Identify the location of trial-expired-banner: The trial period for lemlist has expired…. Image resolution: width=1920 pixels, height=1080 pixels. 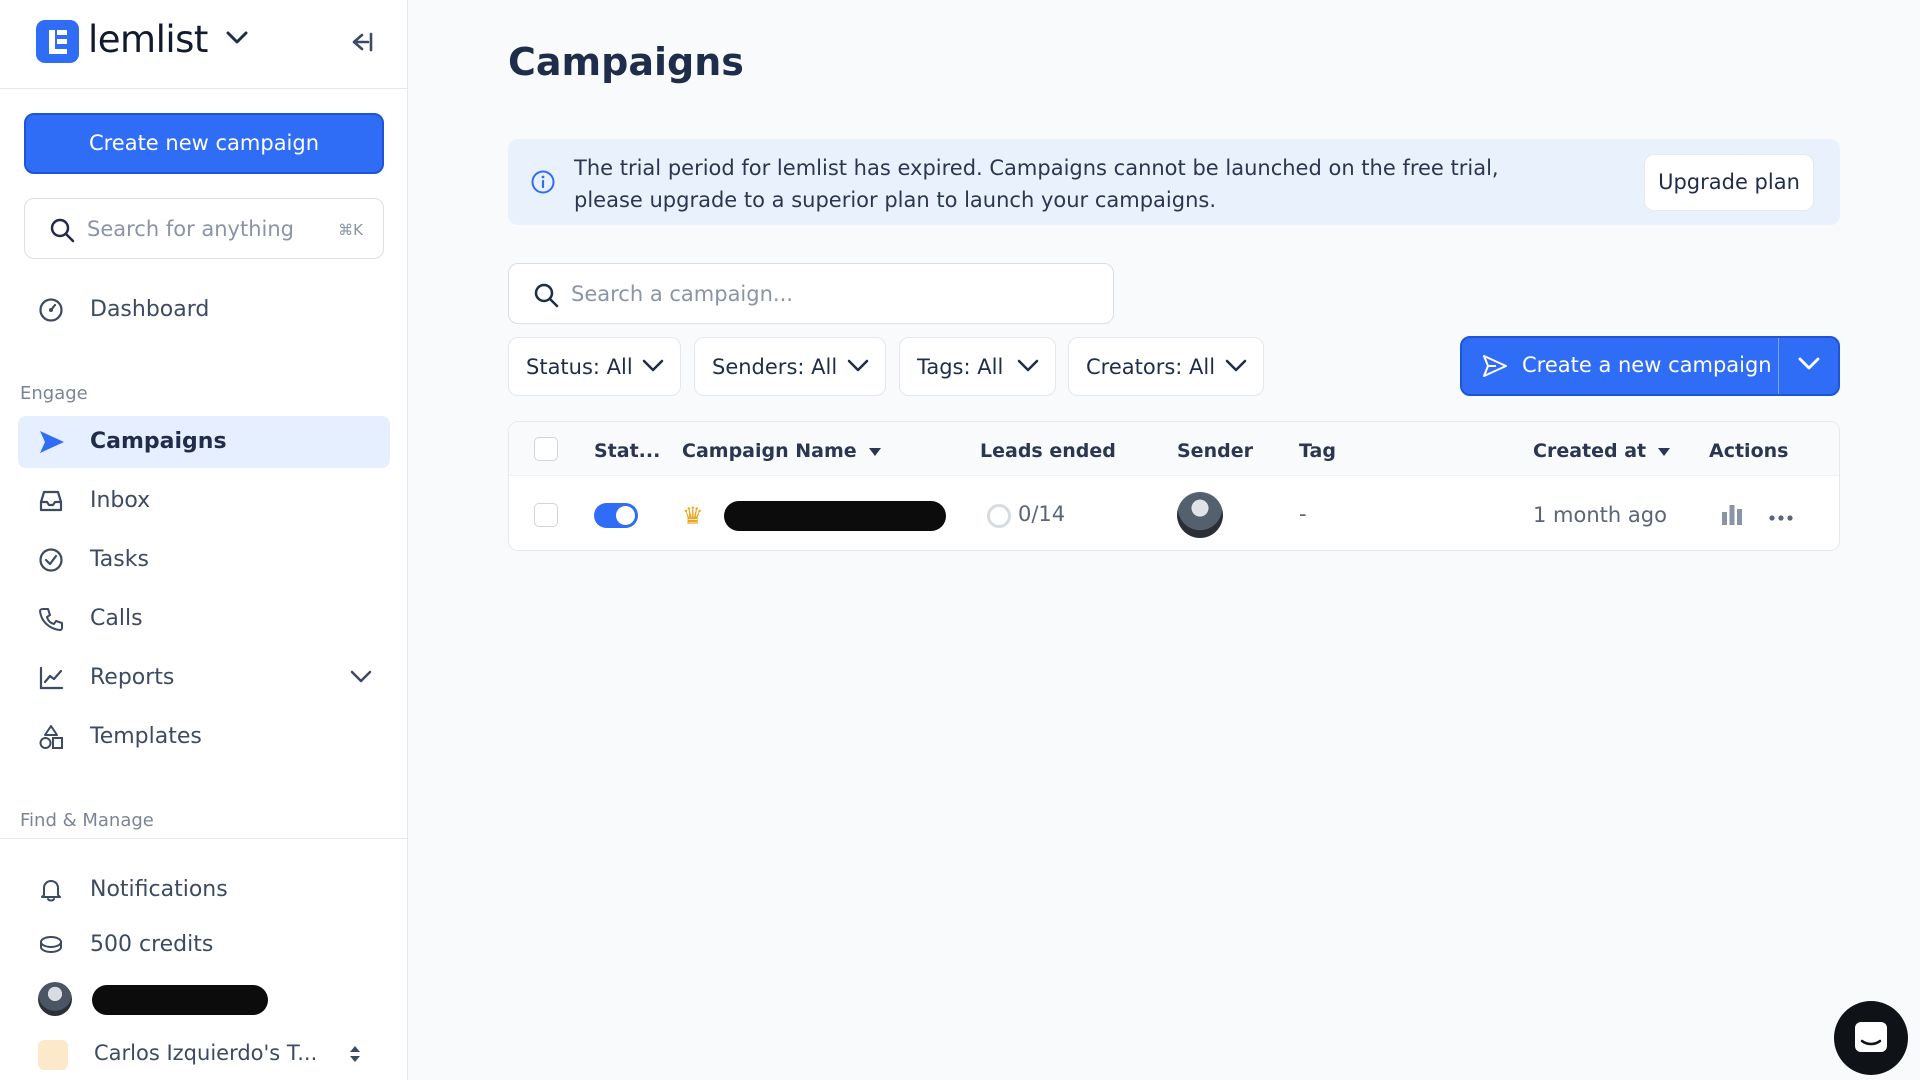
(1174, 182).